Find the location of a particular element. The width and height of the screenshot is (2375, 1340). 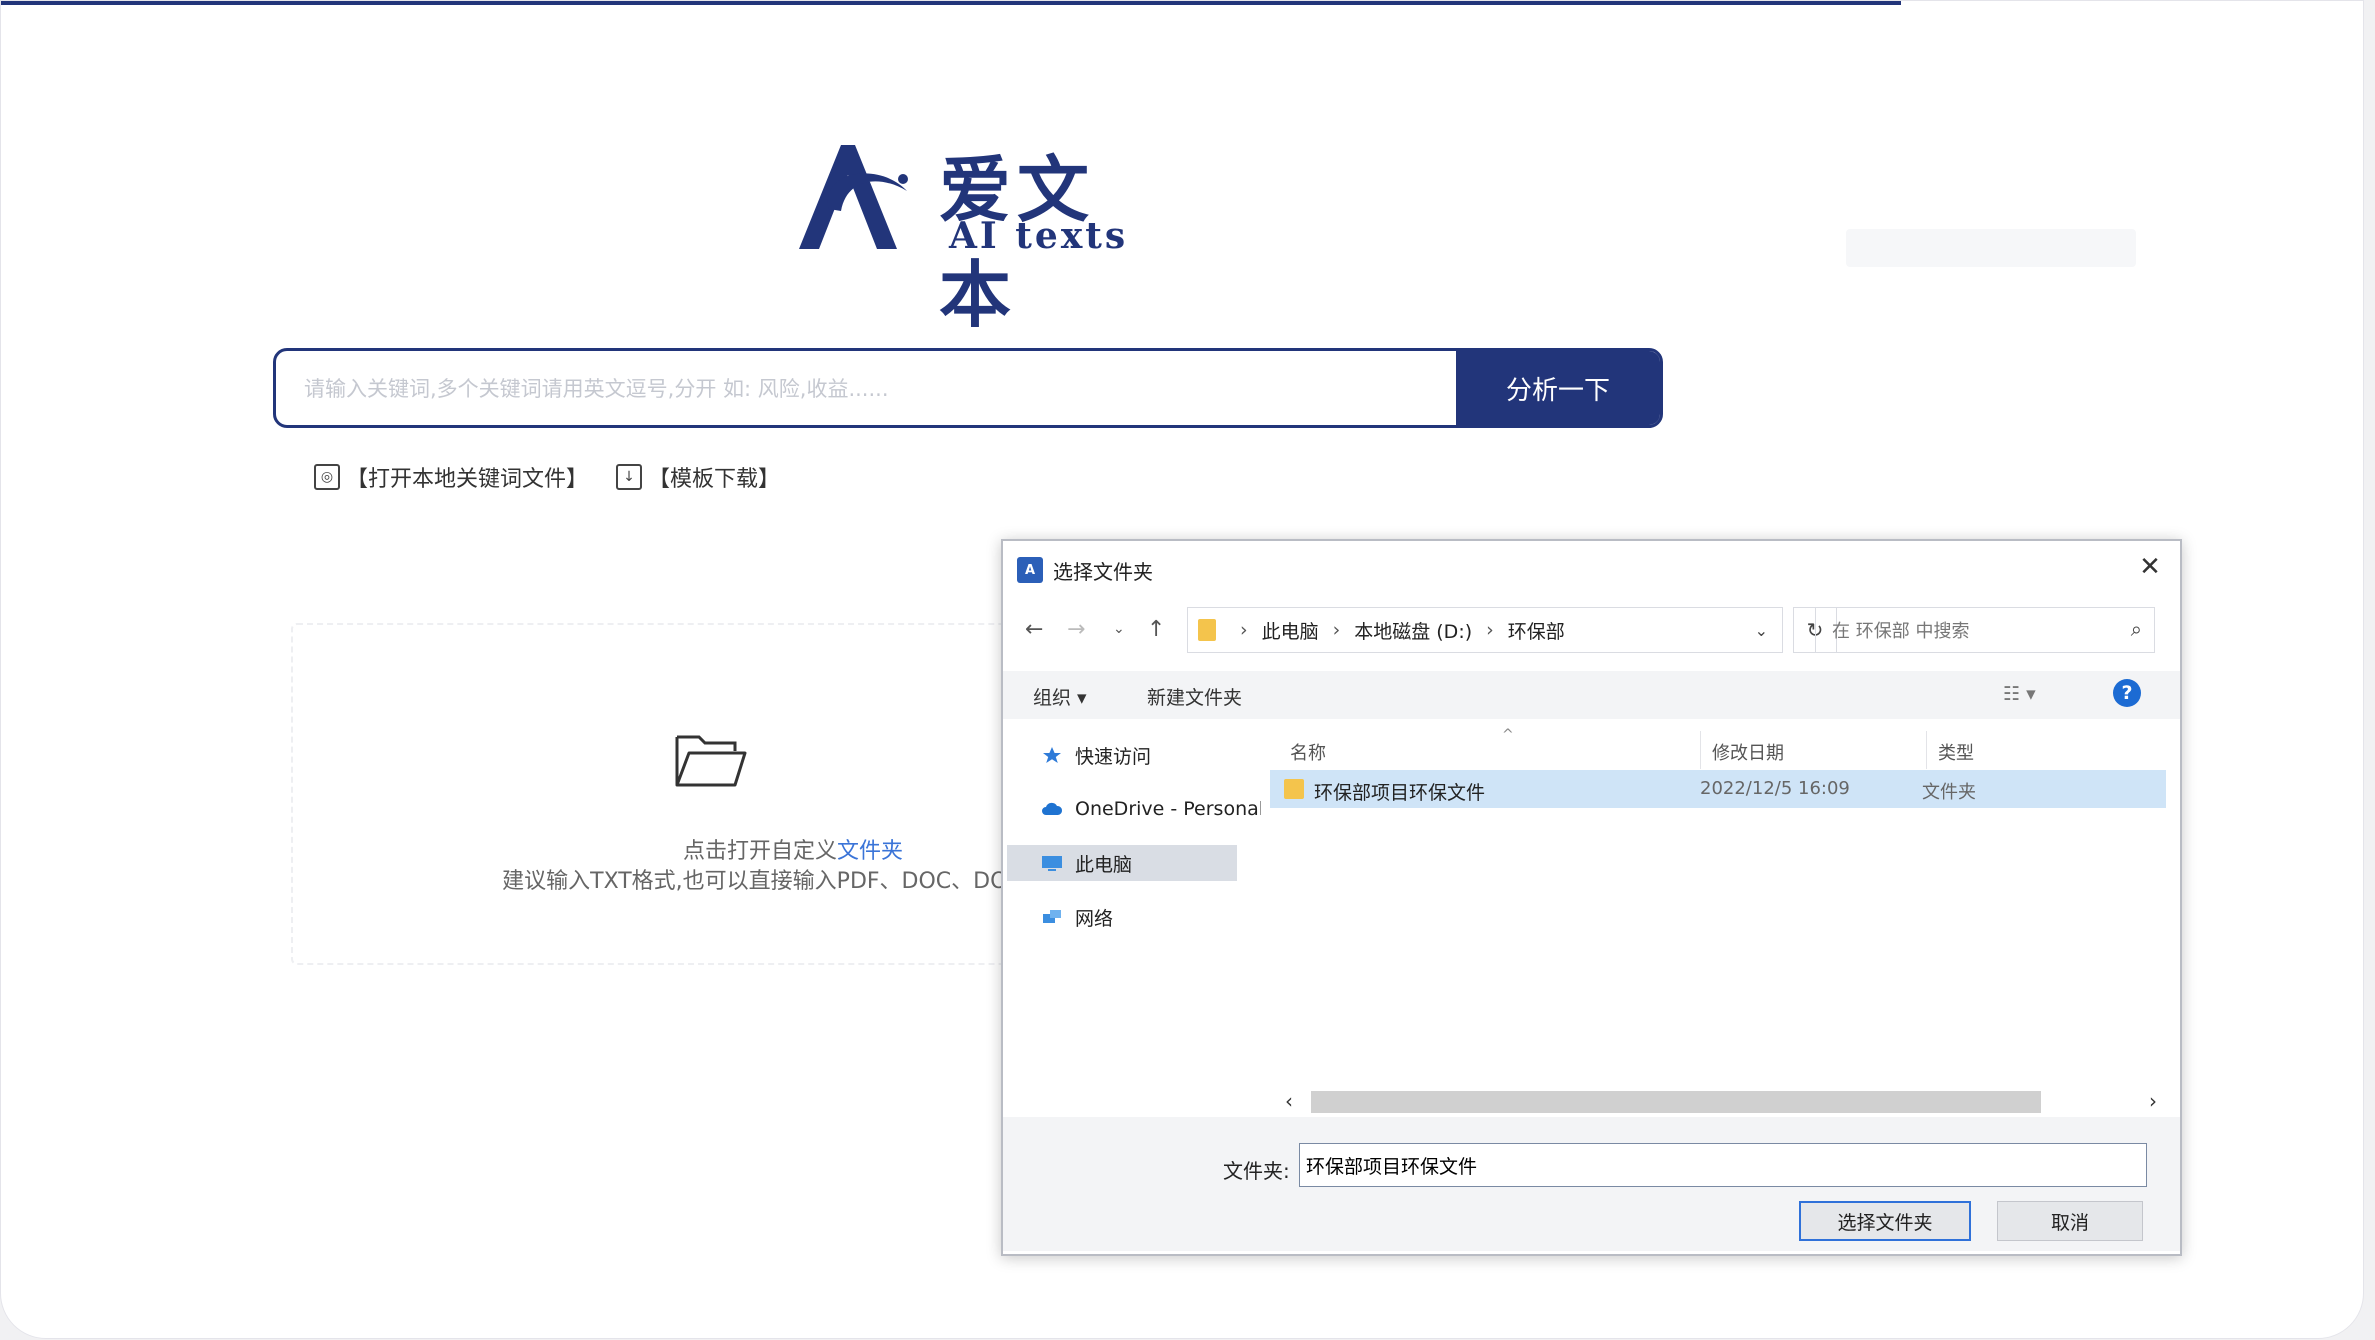

folder-name-field is located at coordinates (1723, 1165).